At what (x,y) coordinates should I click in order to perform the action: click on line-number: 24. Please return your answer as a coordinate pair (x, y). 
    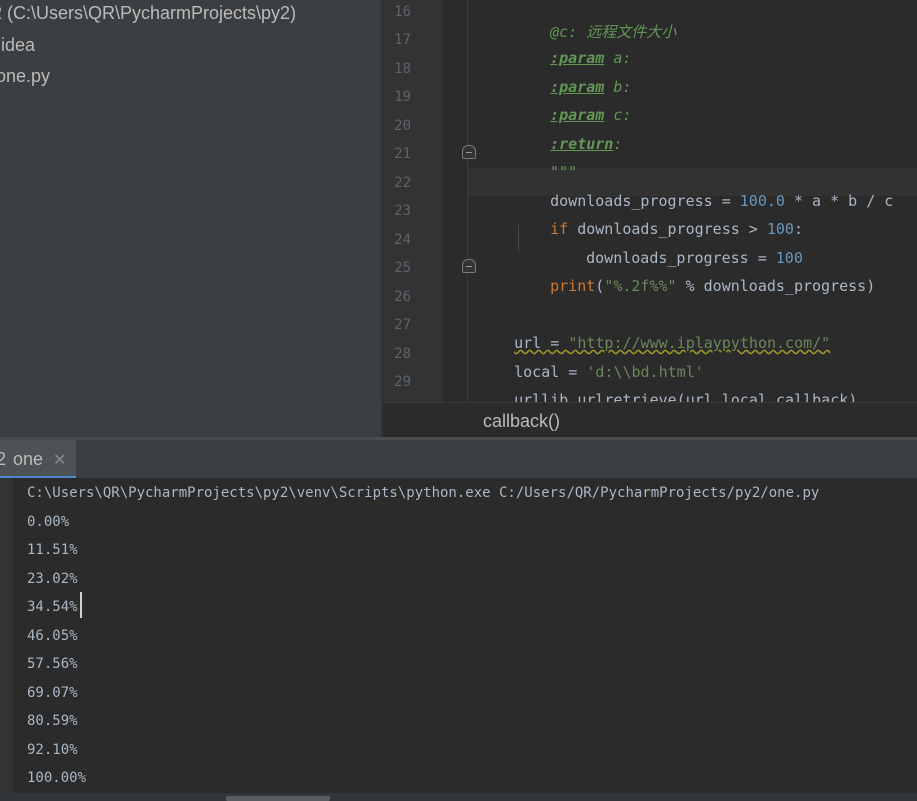
    Looking at the image, I should click on (402, 240).